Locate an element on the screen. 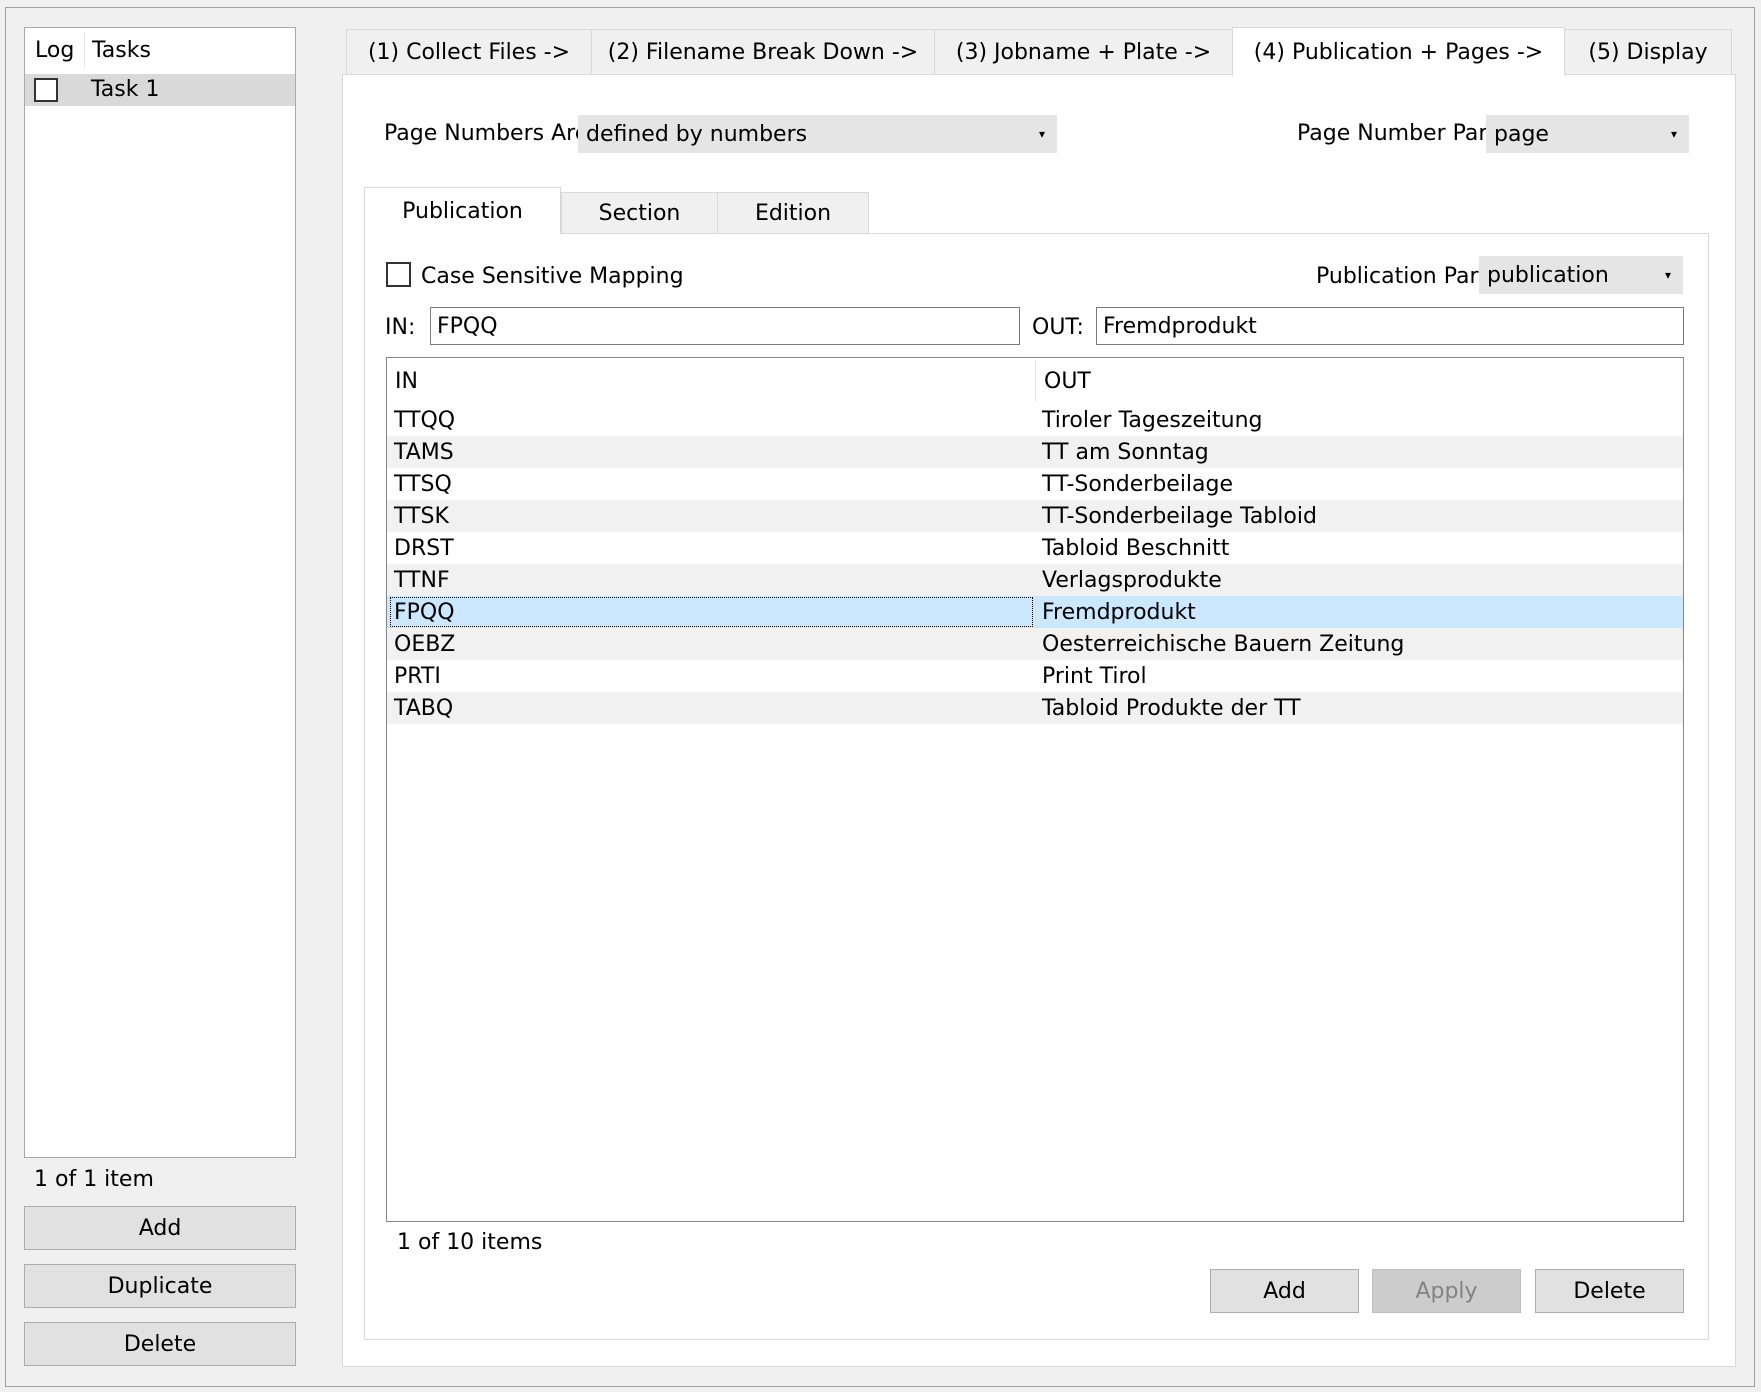 The width and height of the screenshot is (1761, 1392). add-mapping-button: Add is located at coordinates (1284, 1291).